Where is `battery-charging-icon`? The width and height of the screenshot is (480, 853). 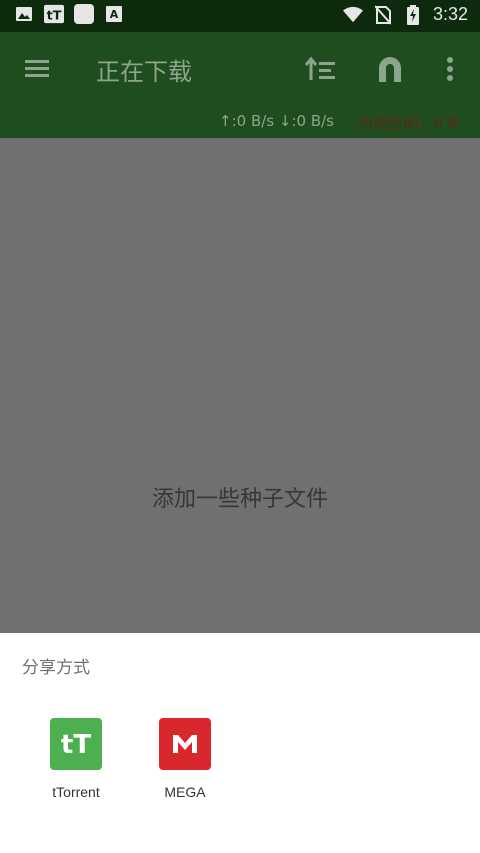
battery-charging-icon is located at coordinates (413, 14).